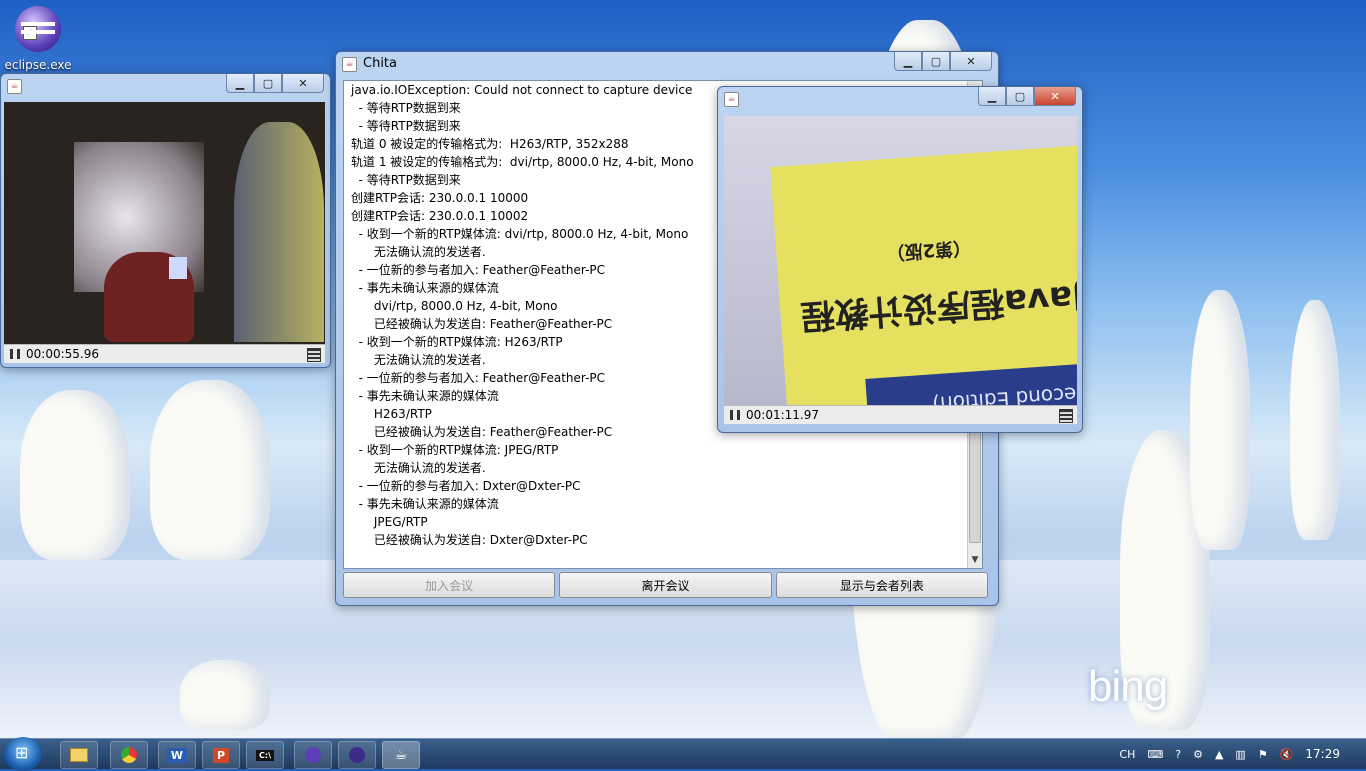 The image size is (1366, 771). What do you see at coordinates (923, 275) in the screenshot?
I see `video-book-cover: Java程序设计教程 （第2版） (Second Edition)` at bounding box center [923, 275].